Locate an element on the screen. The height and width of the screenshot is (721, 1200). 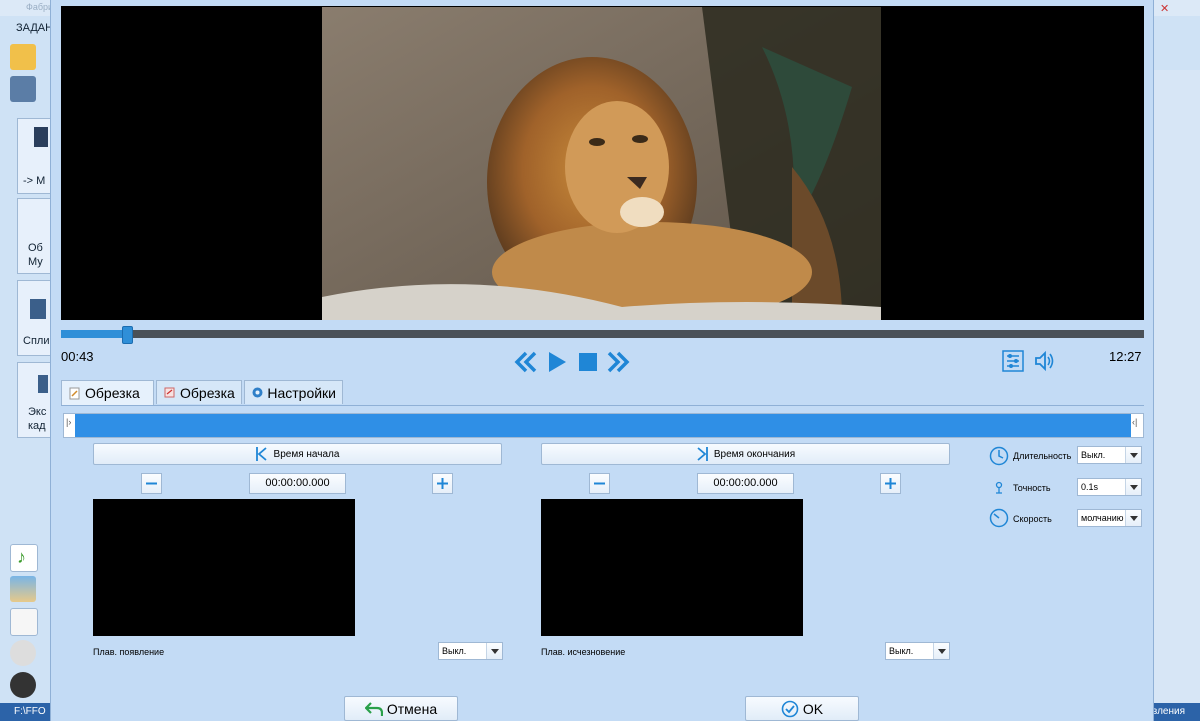
tab-crop-label: Обрезка is located at coordinates (207, 392).